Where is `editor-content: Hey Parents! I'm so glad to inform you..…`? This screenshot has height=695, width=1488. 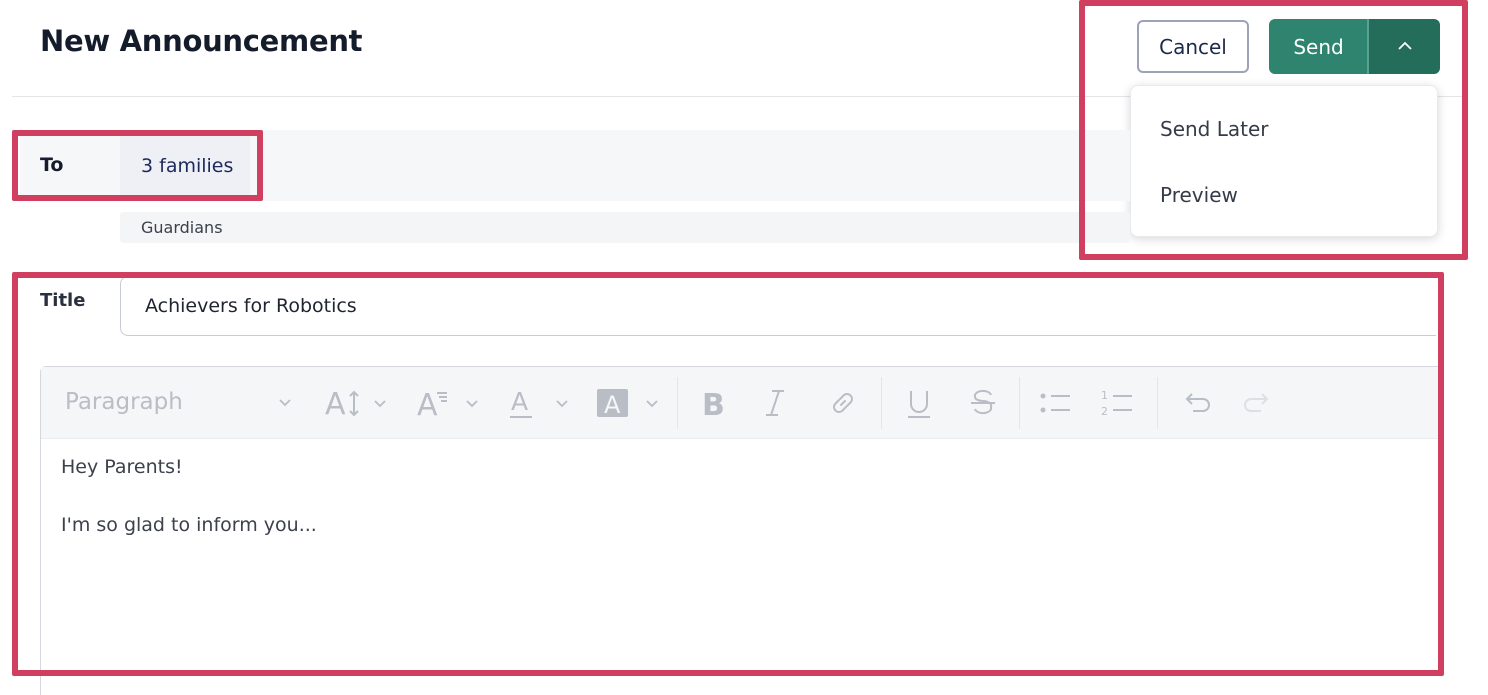 editor-content: Hey Parents! I'm so glad to inform you..… is located at coordinates (189, 496).